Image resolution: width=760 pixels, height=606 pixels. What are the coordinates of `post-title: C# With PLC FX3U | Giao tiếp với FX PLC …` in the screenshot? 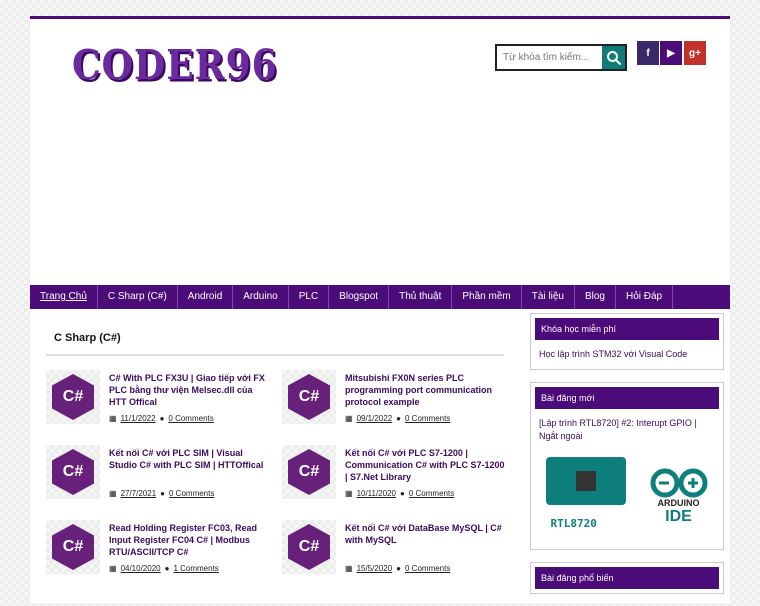 It's located at (189, 390).